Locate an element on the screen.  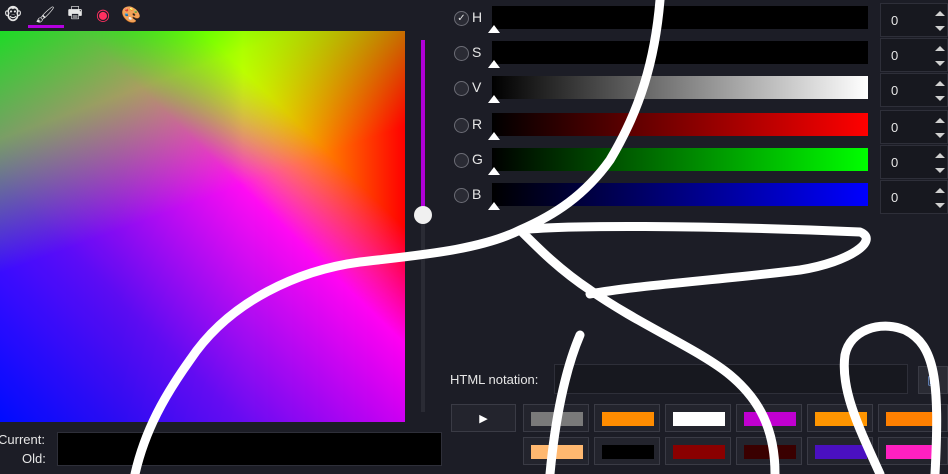
channel-v-bar is located at coordinates (680, 87).